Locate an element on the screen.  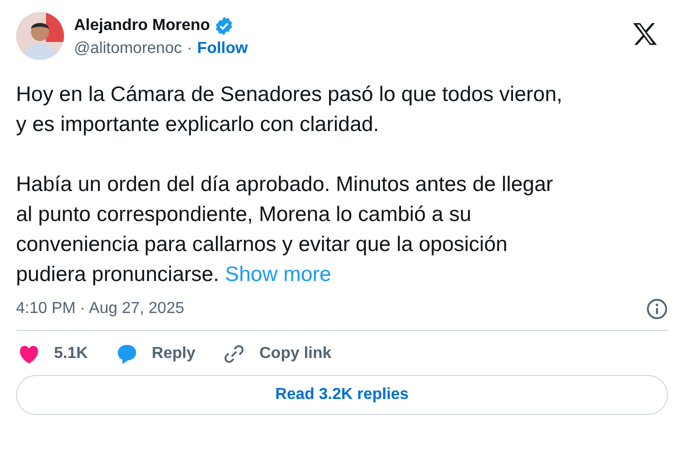
avatar is located at coordinates (40, 36).